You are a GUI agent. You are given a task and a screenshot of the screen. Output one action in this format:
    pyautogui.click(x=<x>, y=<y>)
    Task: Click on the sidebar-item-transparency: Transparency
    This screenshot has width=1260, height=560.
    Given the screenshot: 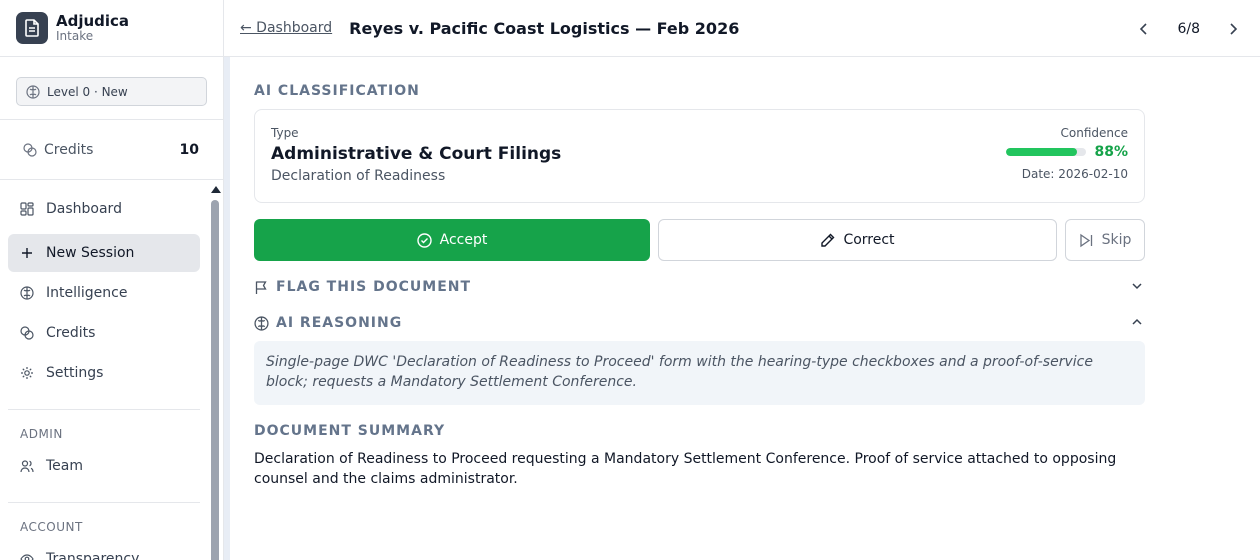 What is the action you would take?
    pyautogui.click(x=104, y=550)
    